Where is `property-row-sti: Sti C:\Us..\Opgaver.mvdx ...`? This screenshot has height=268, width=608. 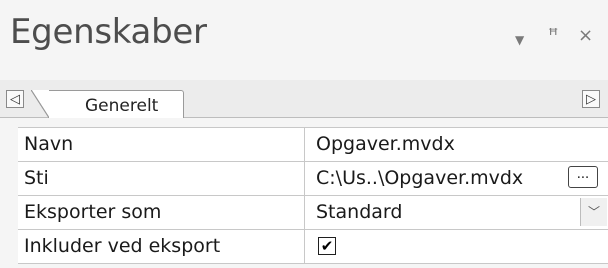 property-row-sti: Sti C:\Us..\Opgaver.mvdx ... is located at coordinates (313, 179).